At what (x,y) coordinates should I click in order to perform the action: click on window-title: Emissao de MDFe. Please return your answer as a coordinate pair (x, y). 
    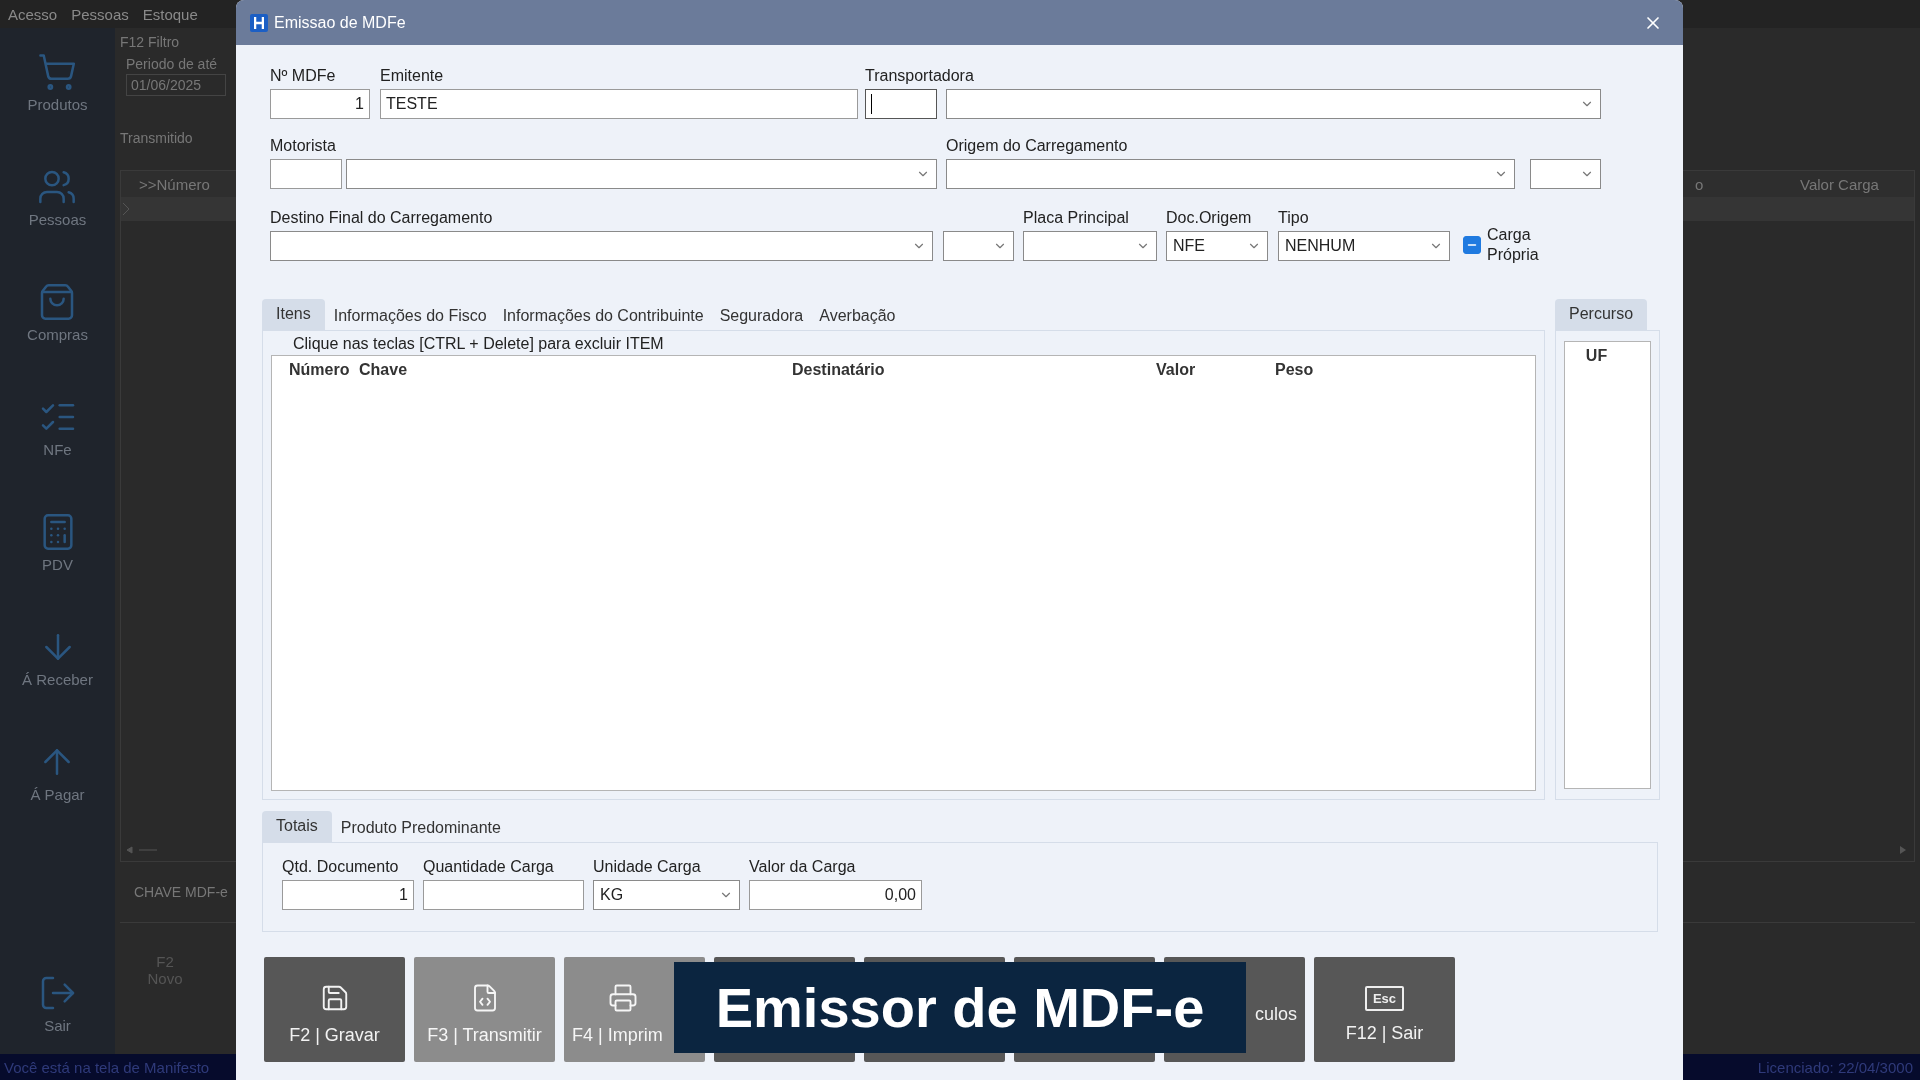
    Looking at the image, I should click on (340, 22).